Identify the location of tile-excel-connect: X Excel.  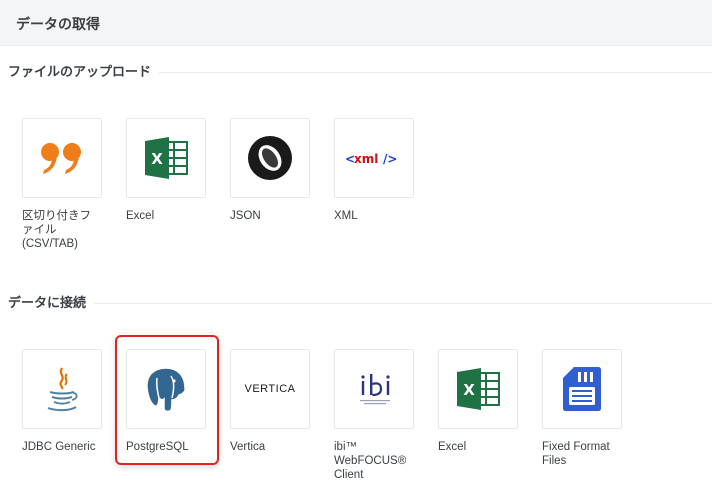
(486, 424).